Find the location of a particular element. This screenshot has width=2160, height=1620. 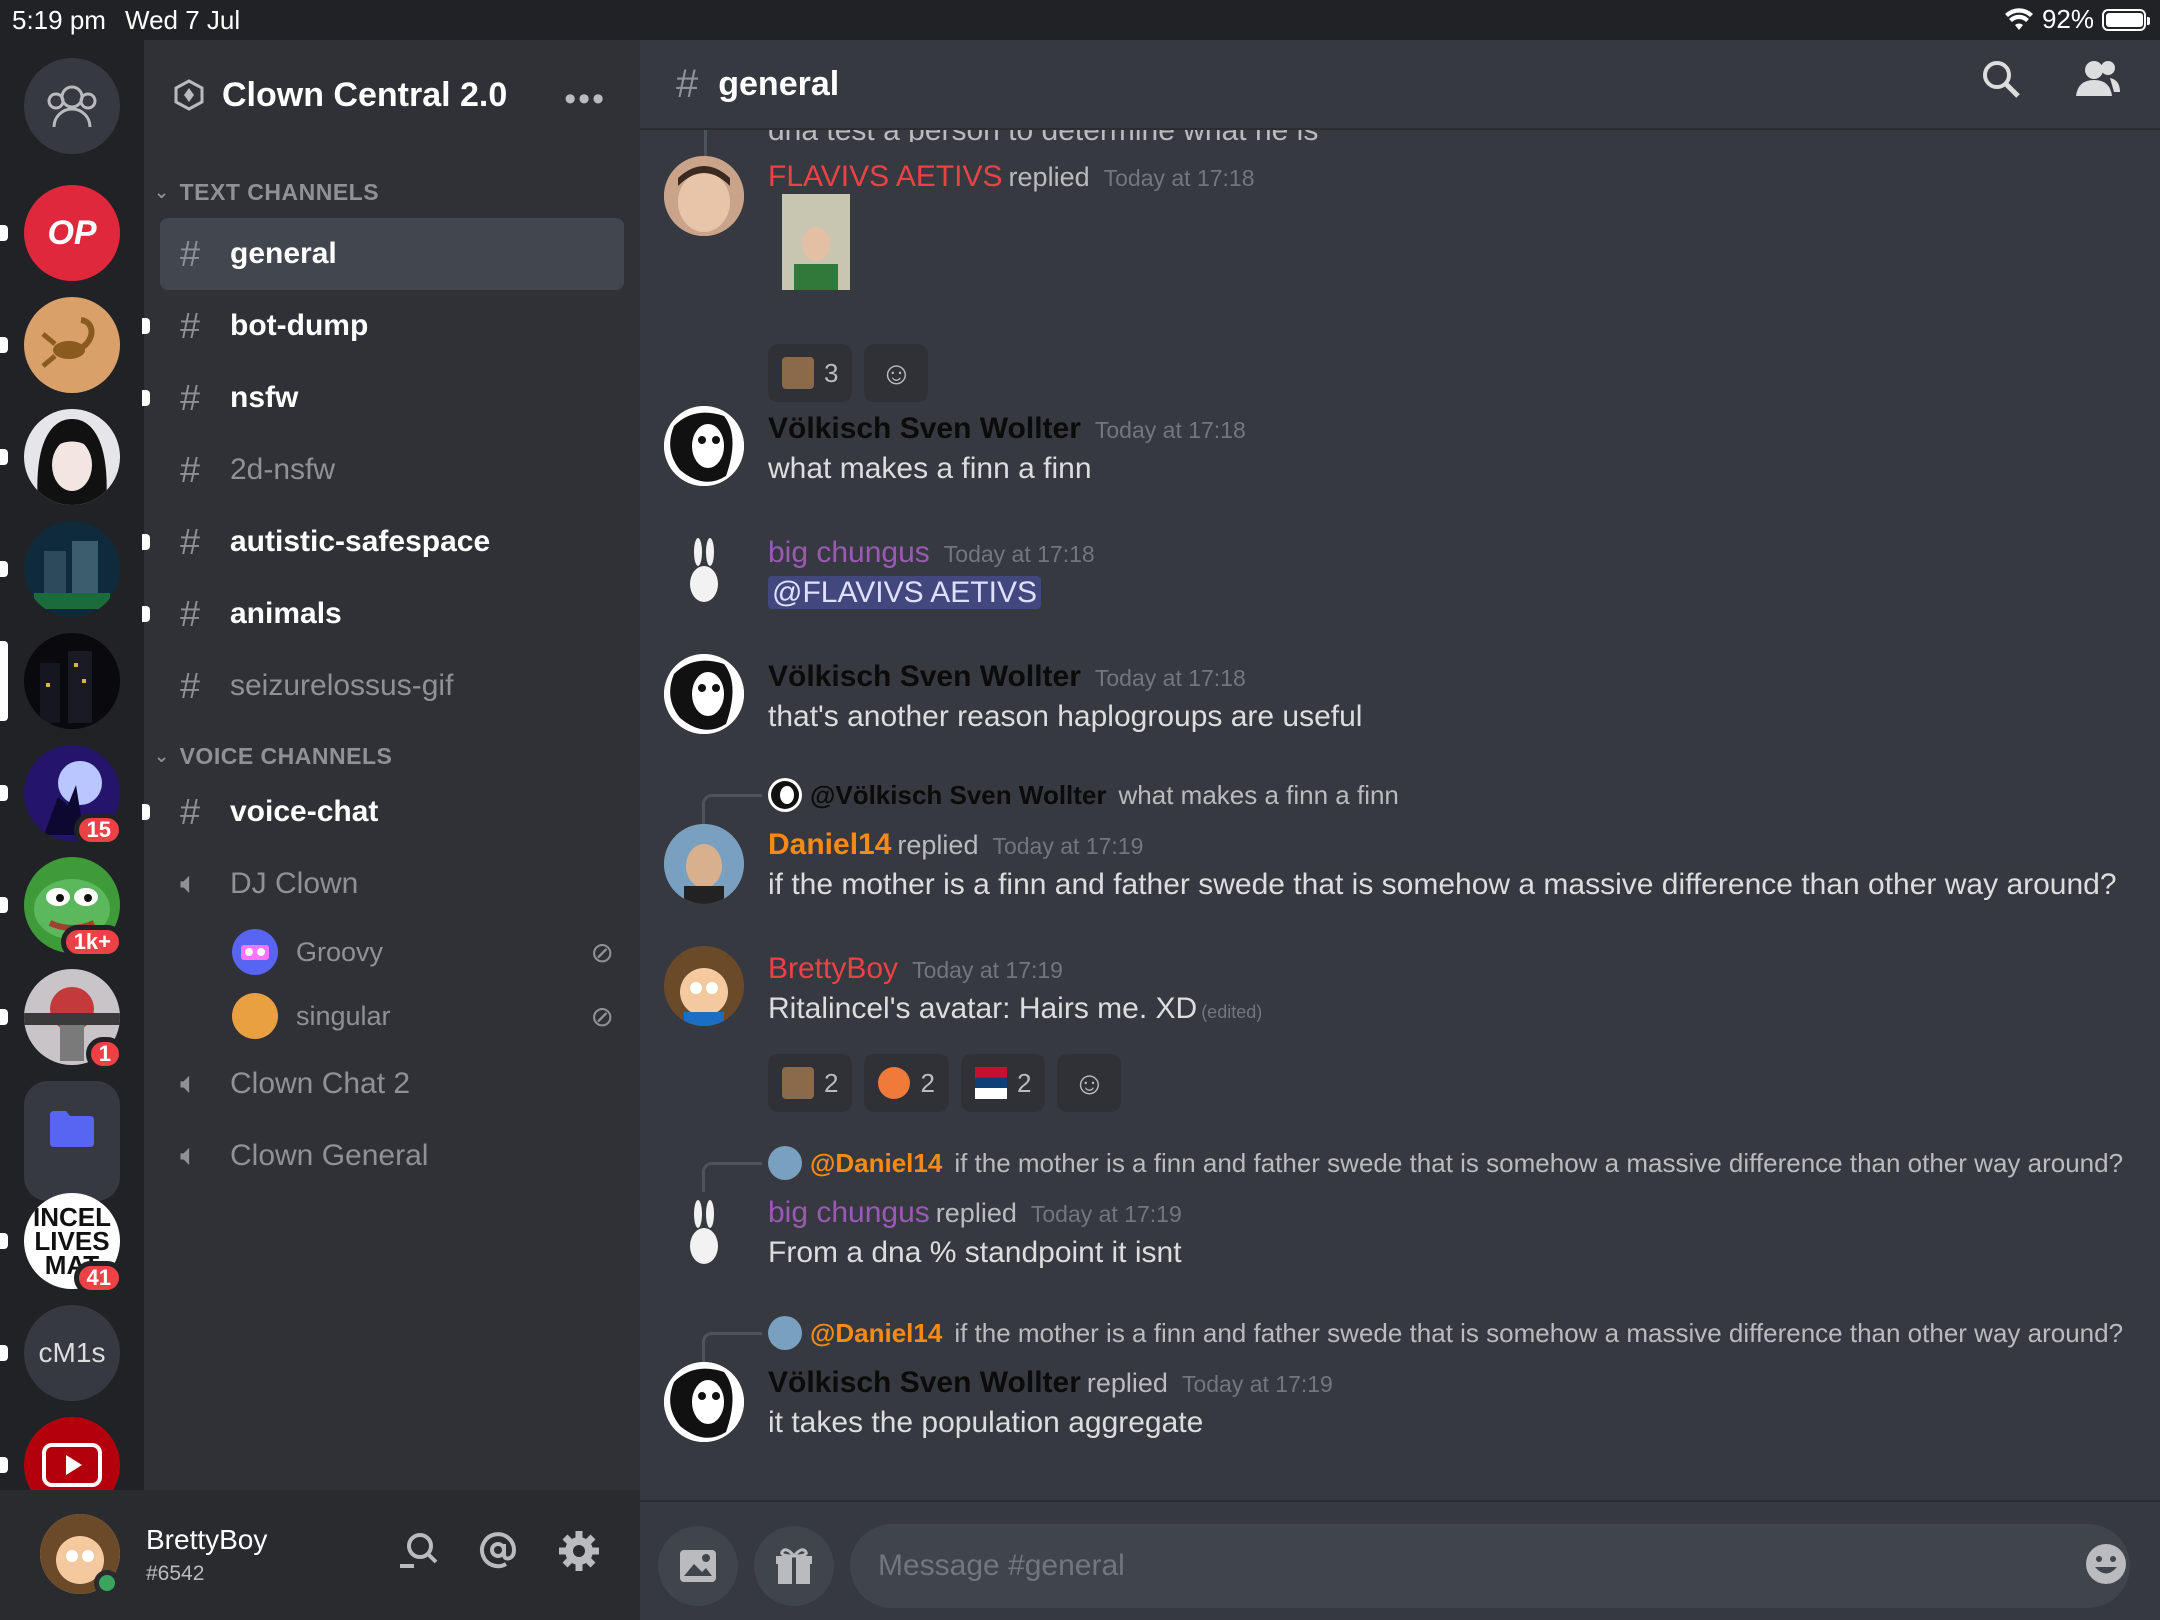

message-author: Daniel14 is located at coordinates (829, 844).